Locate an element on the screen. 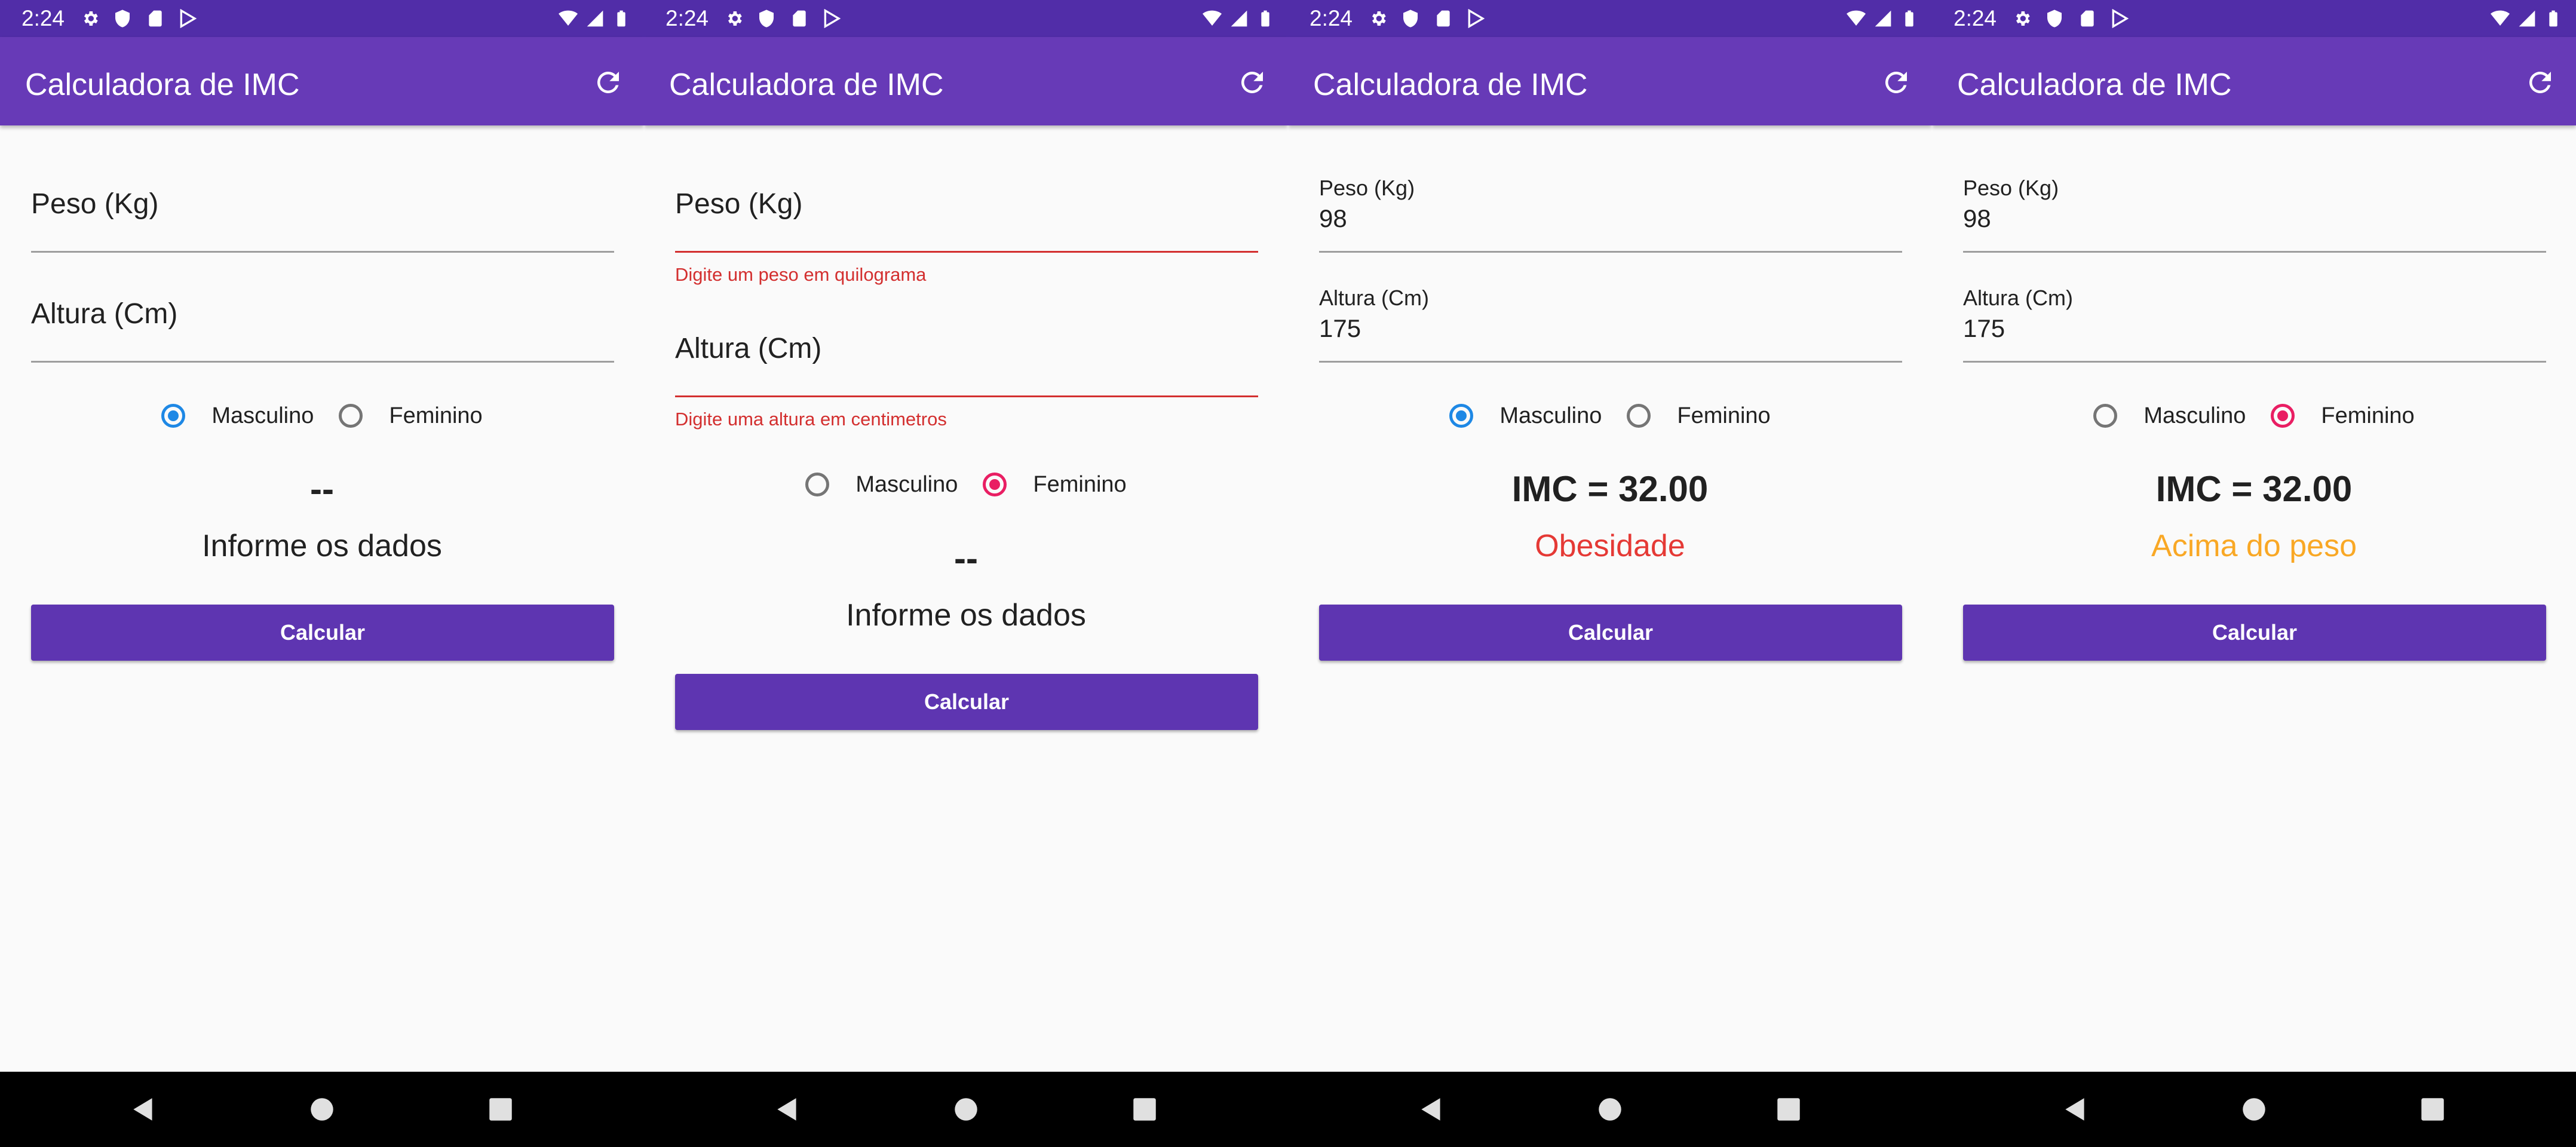 Image resolution: width=2576 pixels, height=1147 pixels. height-value: 175 is located at coordinates (1984, 328).